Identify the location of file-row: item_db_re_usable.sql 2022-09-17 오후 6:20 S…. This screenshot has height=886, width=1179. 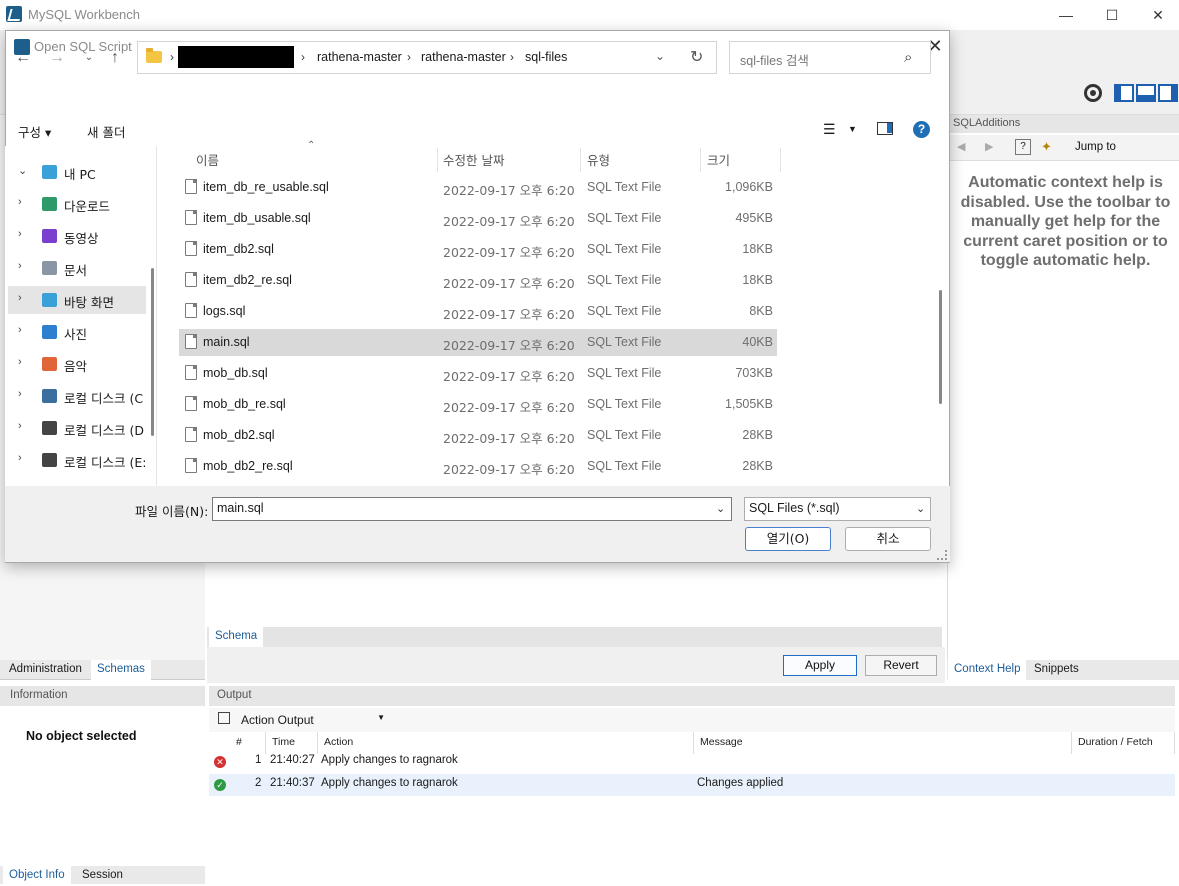
(478, 187).